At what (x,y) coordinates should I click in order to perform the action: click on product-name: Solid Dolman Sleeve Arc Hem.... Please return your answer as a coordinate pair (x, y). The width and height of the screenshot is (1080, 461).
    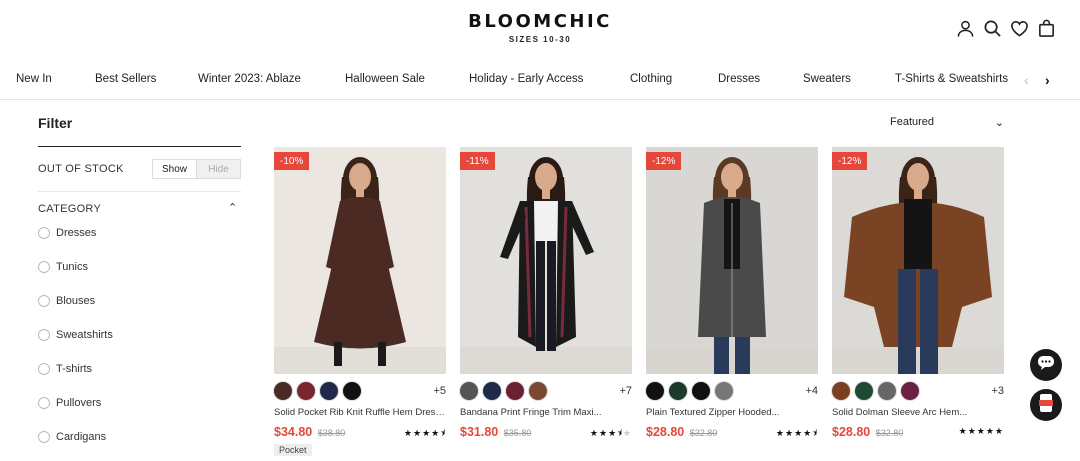
    Looking at the image, I should click on (918, 412).